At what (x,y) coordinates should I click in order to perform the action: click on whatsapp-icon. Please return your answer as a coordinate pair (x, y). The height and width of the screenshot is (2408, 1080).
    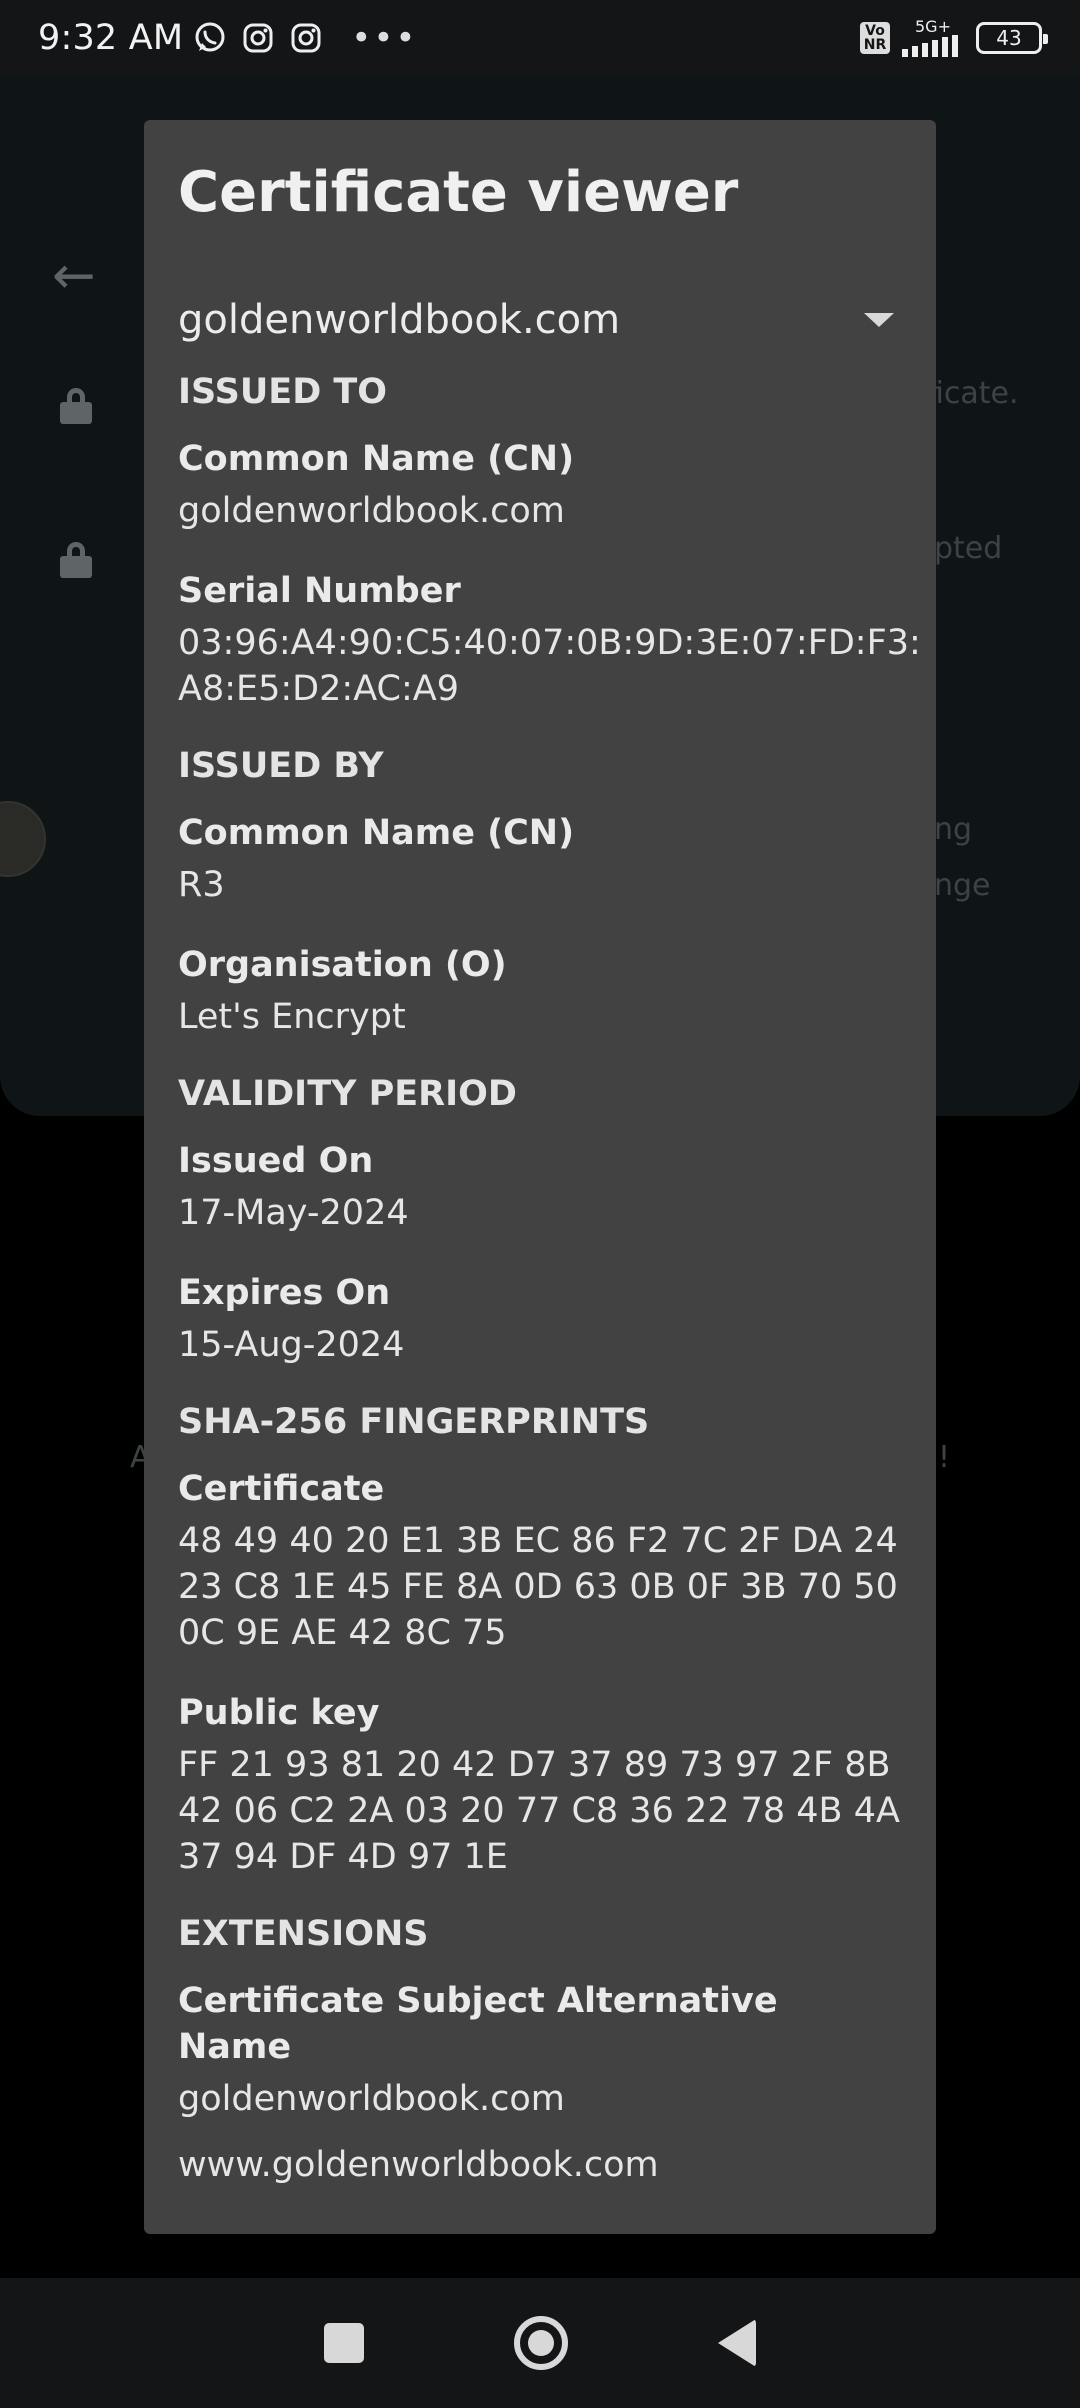
    Looking at the image, I should click on (210, 37).